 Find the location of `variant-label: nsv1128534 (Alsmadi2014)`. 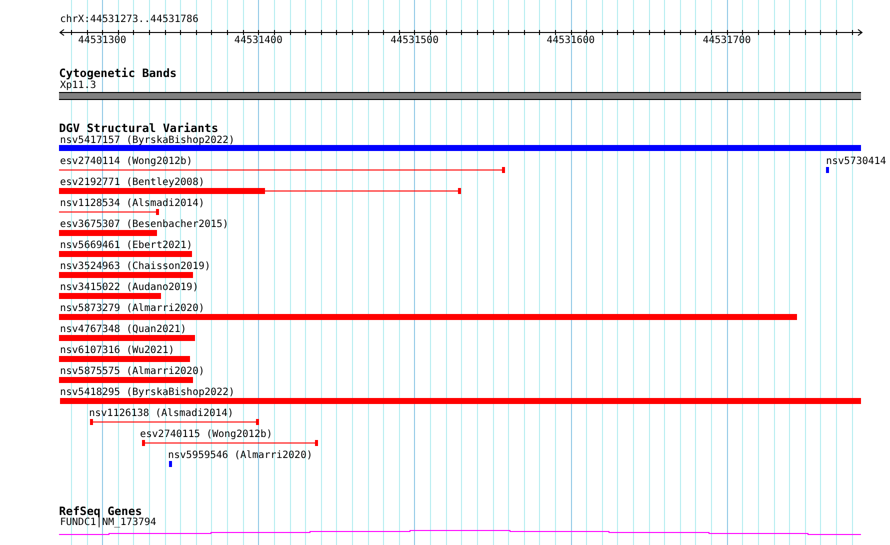

variant-label: nsv1128534 (Alsmadi2014) is located at coordinates (132, 204).